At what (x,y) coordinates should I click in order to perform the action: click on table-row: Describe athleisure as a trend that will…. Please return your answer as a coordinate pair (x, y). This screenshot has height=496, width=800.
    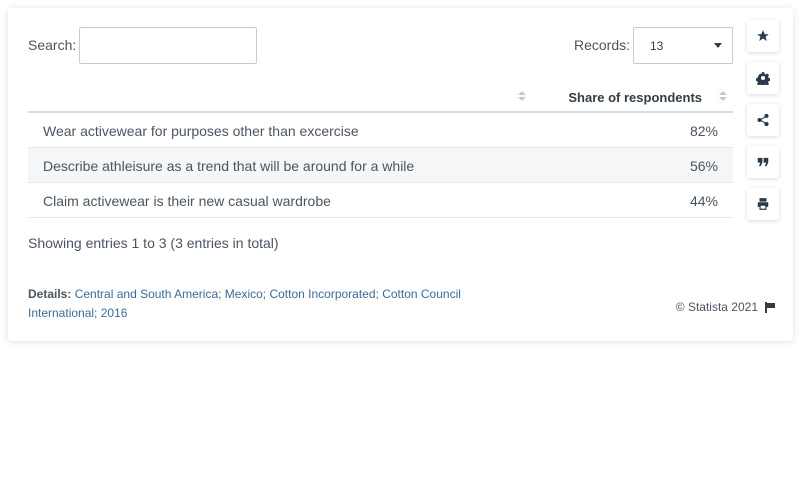
    Looking at the image, I should click on (380, 165).